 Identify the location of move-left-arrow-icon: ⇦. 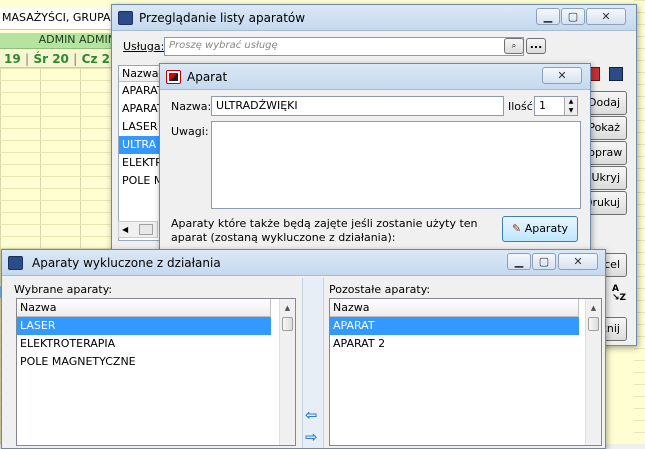
(311, 415).